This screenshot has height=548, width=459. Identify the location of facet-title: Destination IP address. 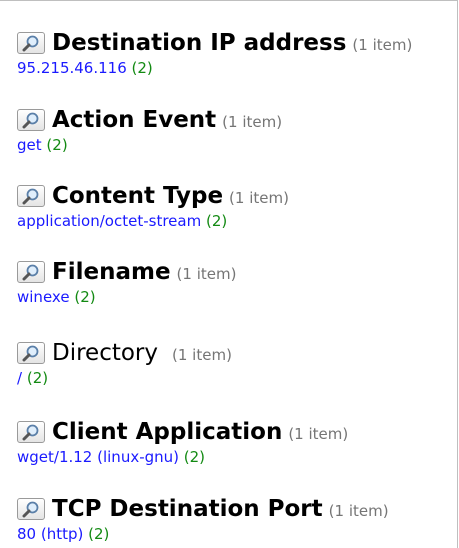
(199, 43).